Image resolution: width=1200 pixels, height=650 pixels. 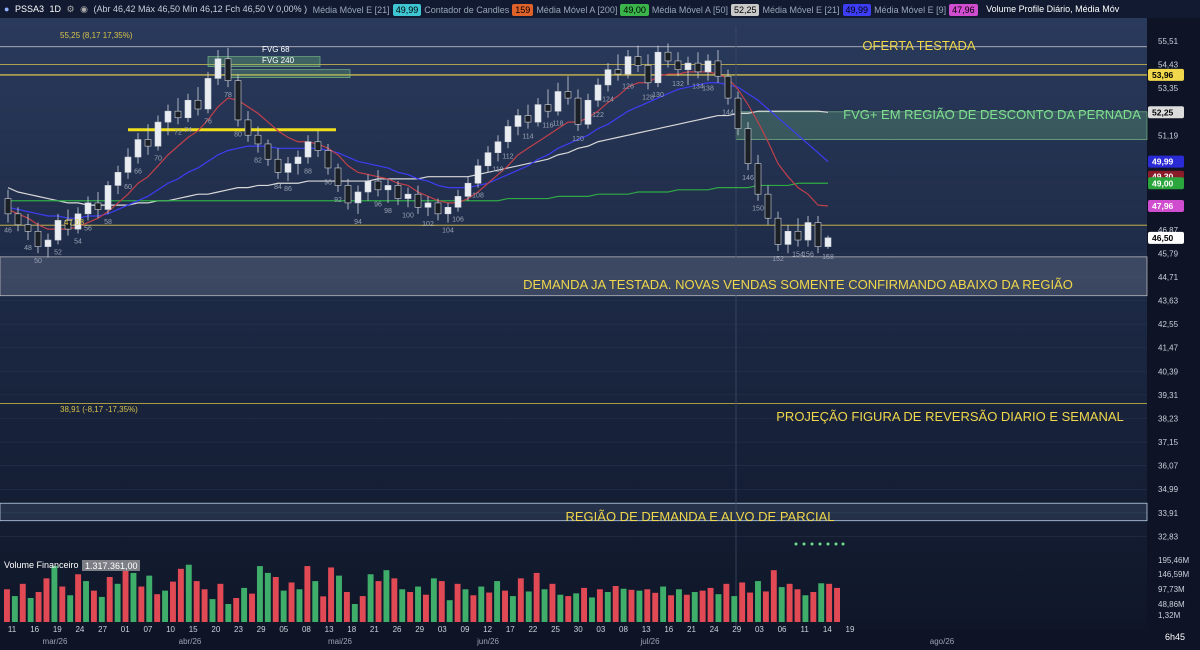 I want to click on count-label: 96, so click(x=378, y=204).